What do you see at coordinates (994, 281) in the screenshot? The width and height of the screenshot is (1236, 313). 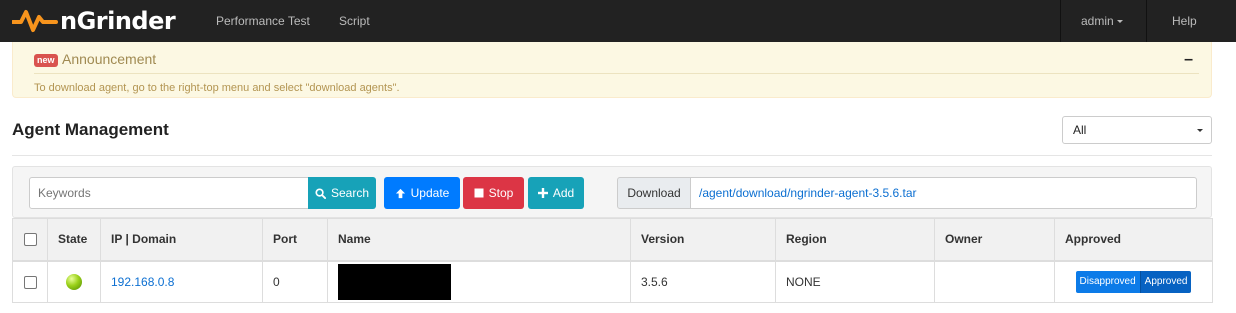 I see `owner-cell` at bounding box center [994, 281].